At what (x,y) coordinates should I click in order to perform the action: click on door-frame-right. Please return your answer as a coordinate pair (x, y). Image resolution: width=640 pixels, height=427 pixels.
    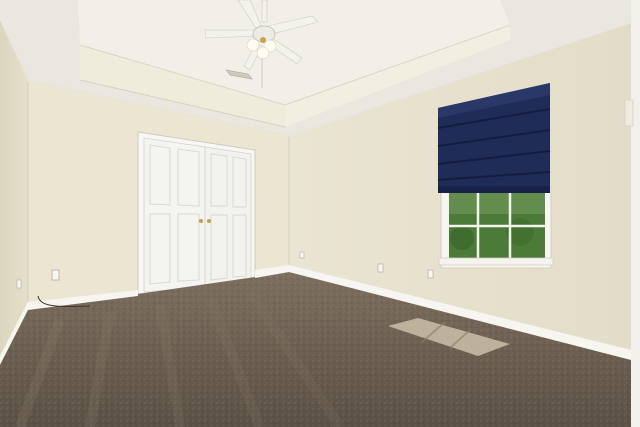
    Looking at the image, I should click on (635, 213).